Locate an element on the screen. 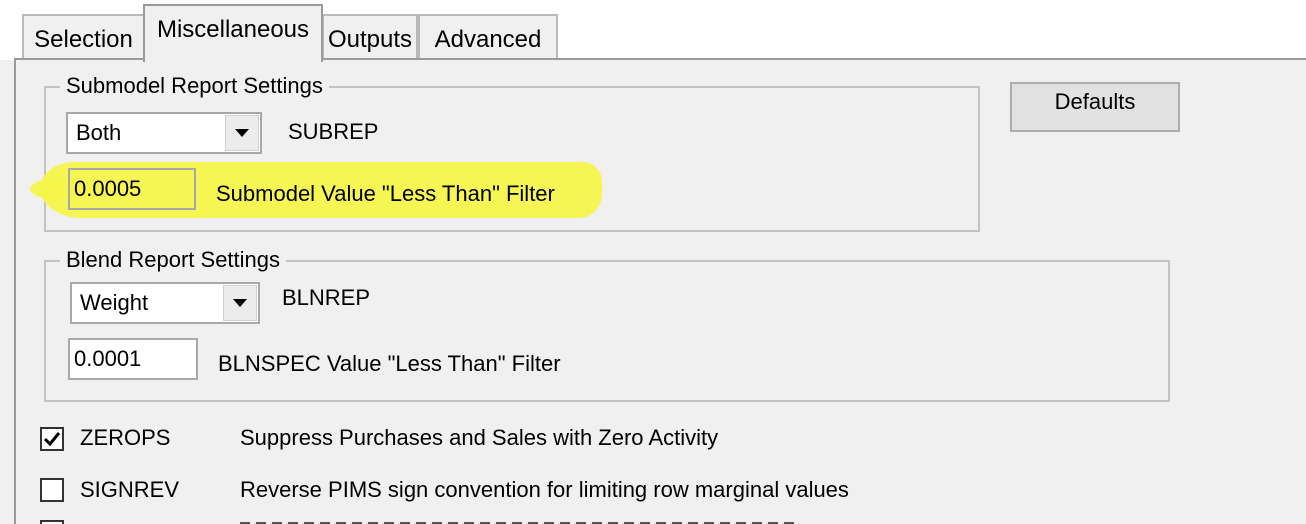 The image size is (1306, 524). zerops-checkbox is located at coordinates (52, 439).